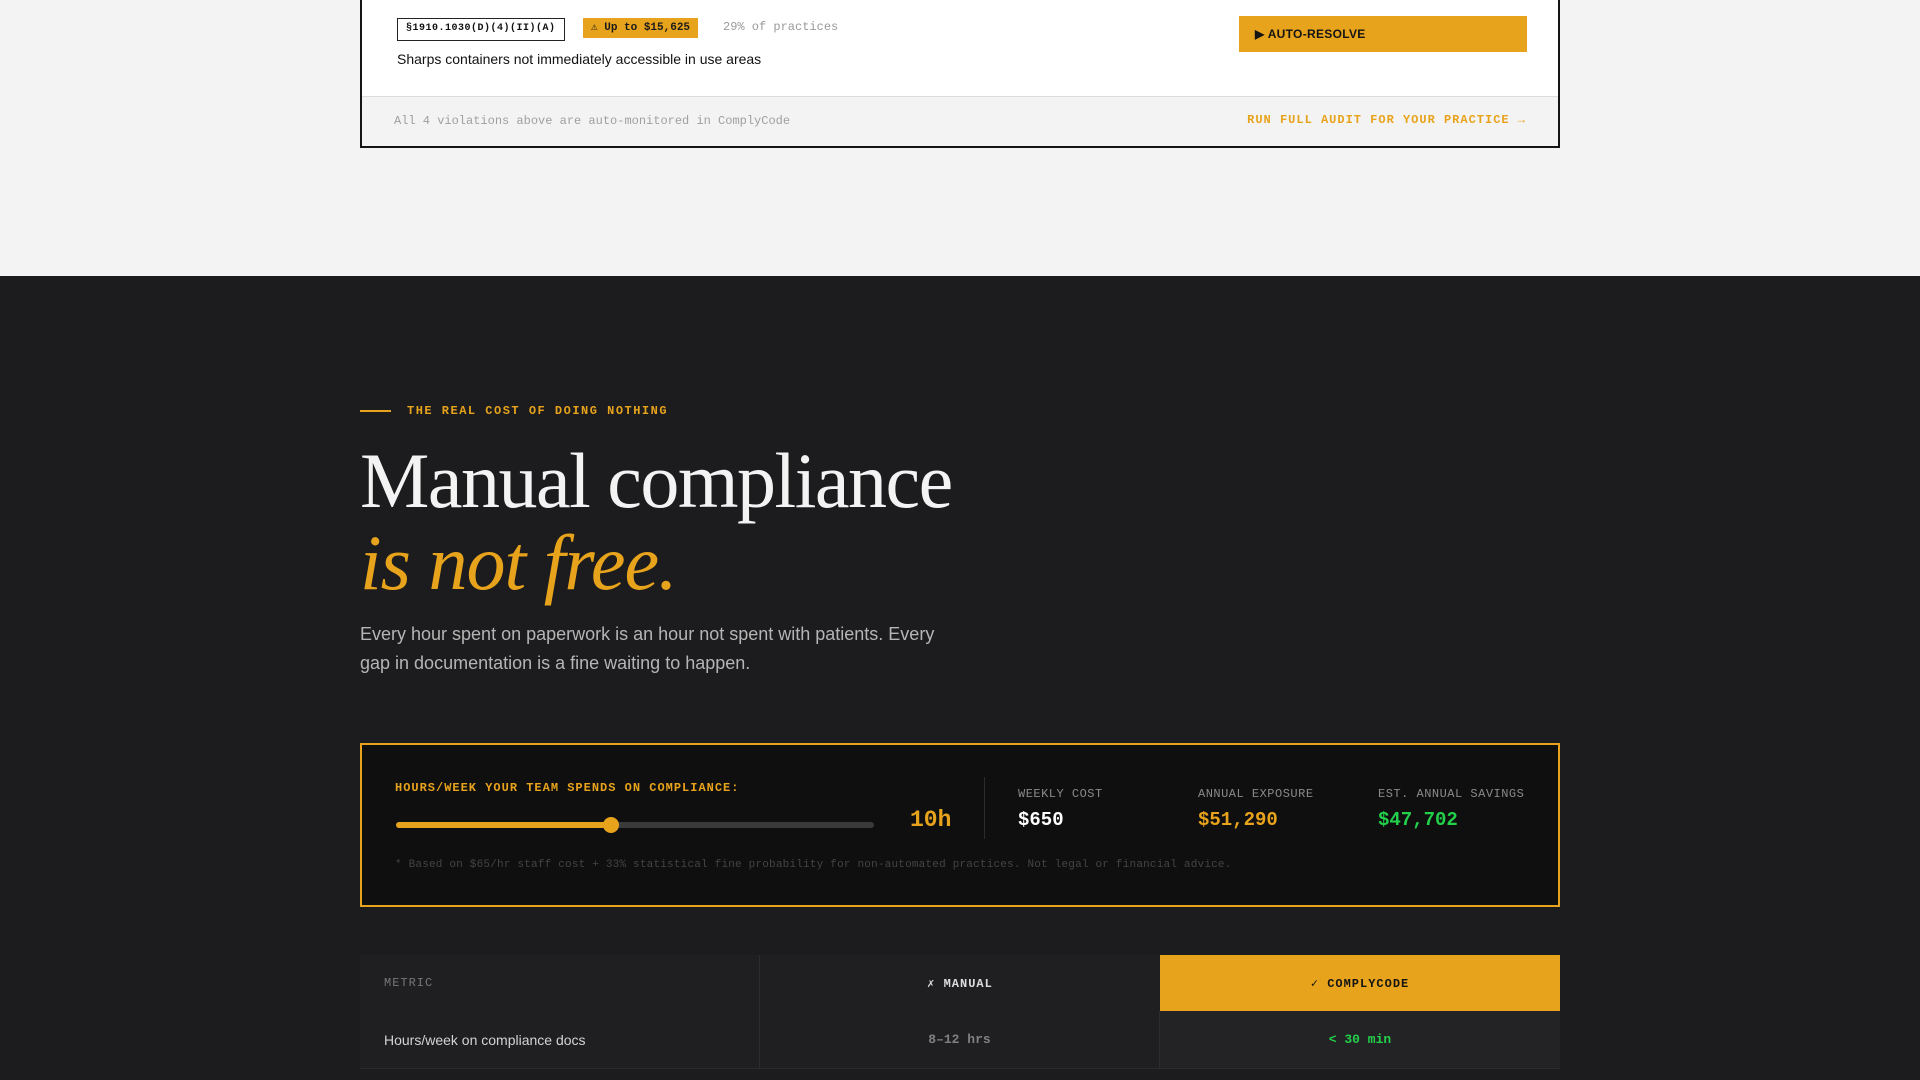 This screenshot has height=1080, width=1920. Describe the element at coordinates (635, 825) in the screenshot. I see `hours-slider` at that location.